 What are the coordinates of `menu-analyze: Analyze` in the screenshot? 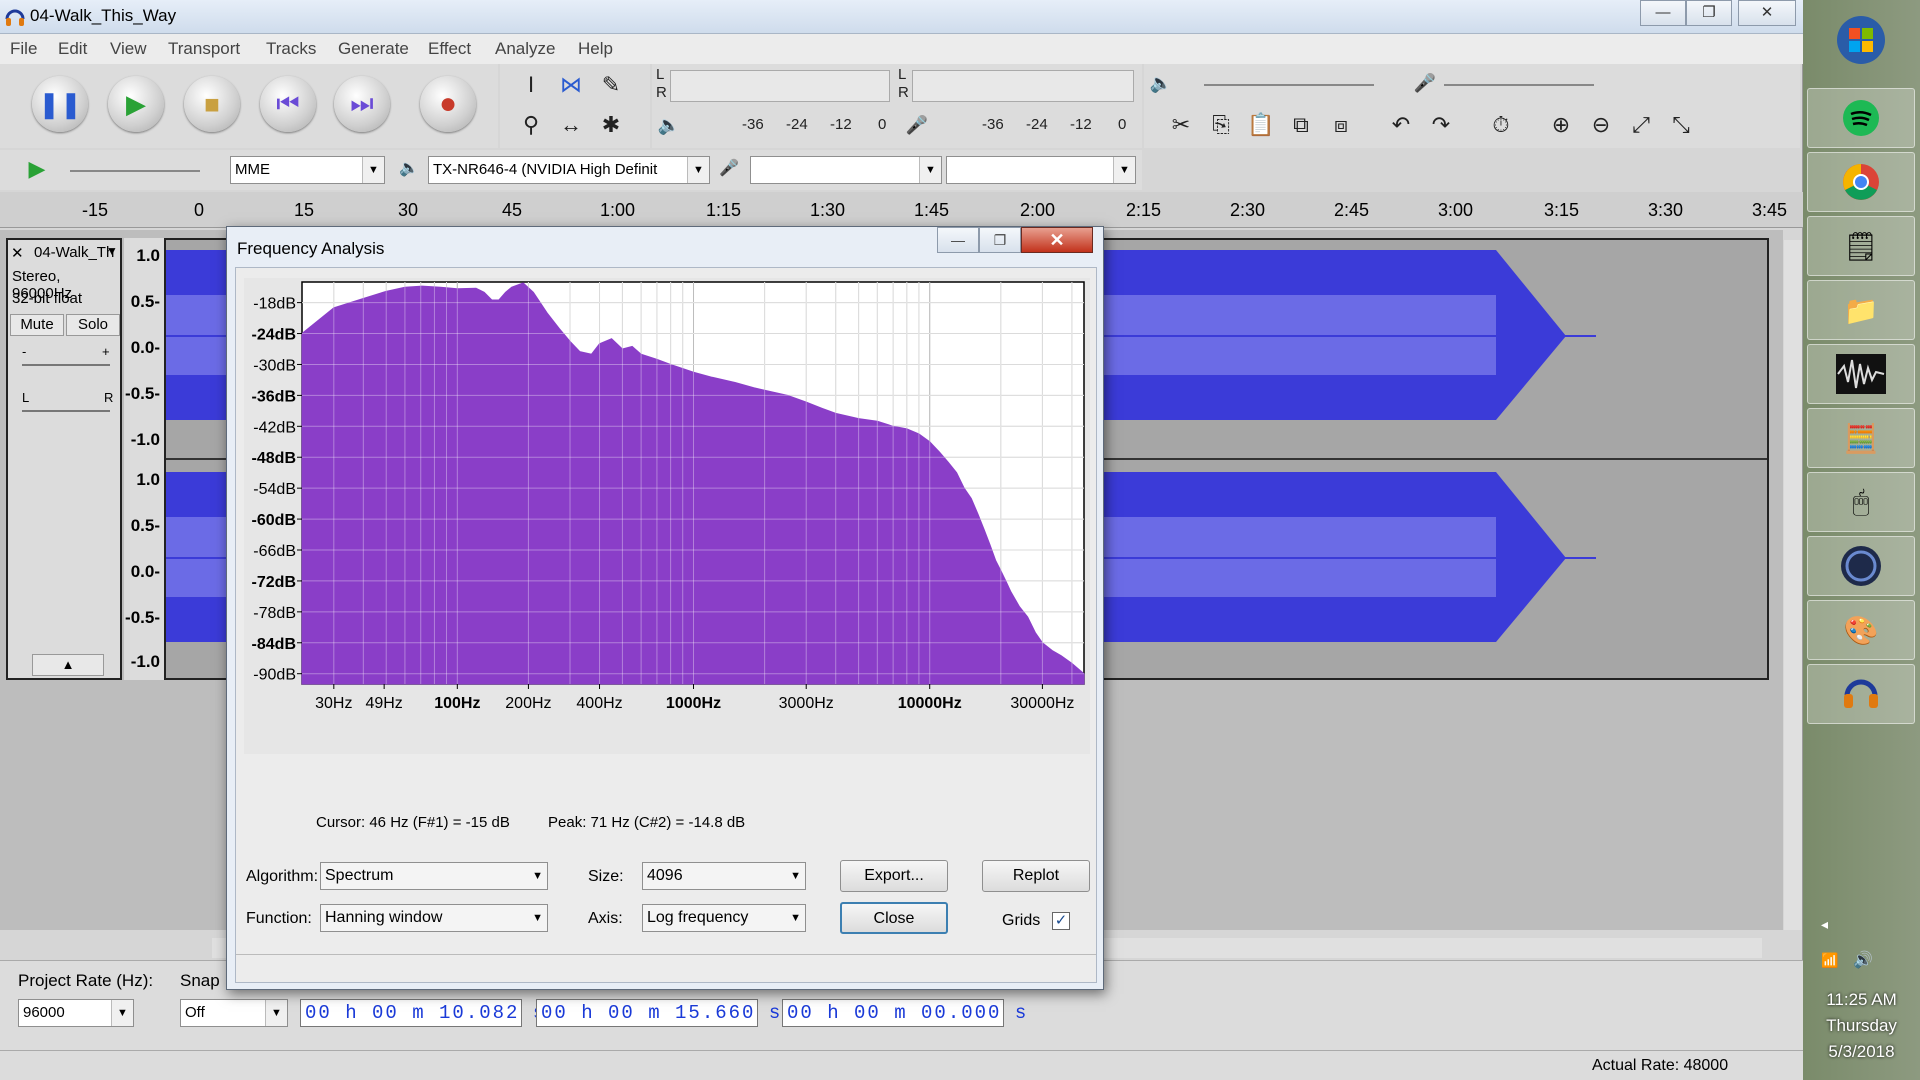 It's located at (525, 49).